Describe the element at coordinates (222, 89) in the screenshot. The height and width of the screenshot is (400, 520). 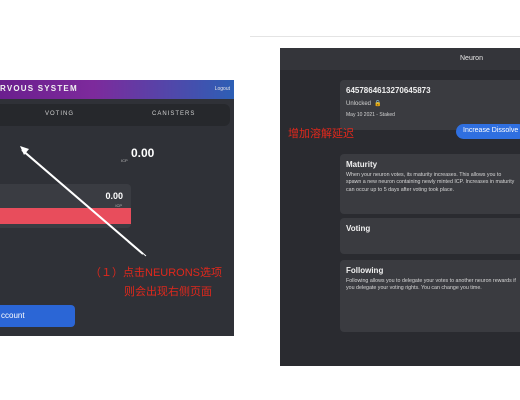
I see `logout-link: Logout` at that location.